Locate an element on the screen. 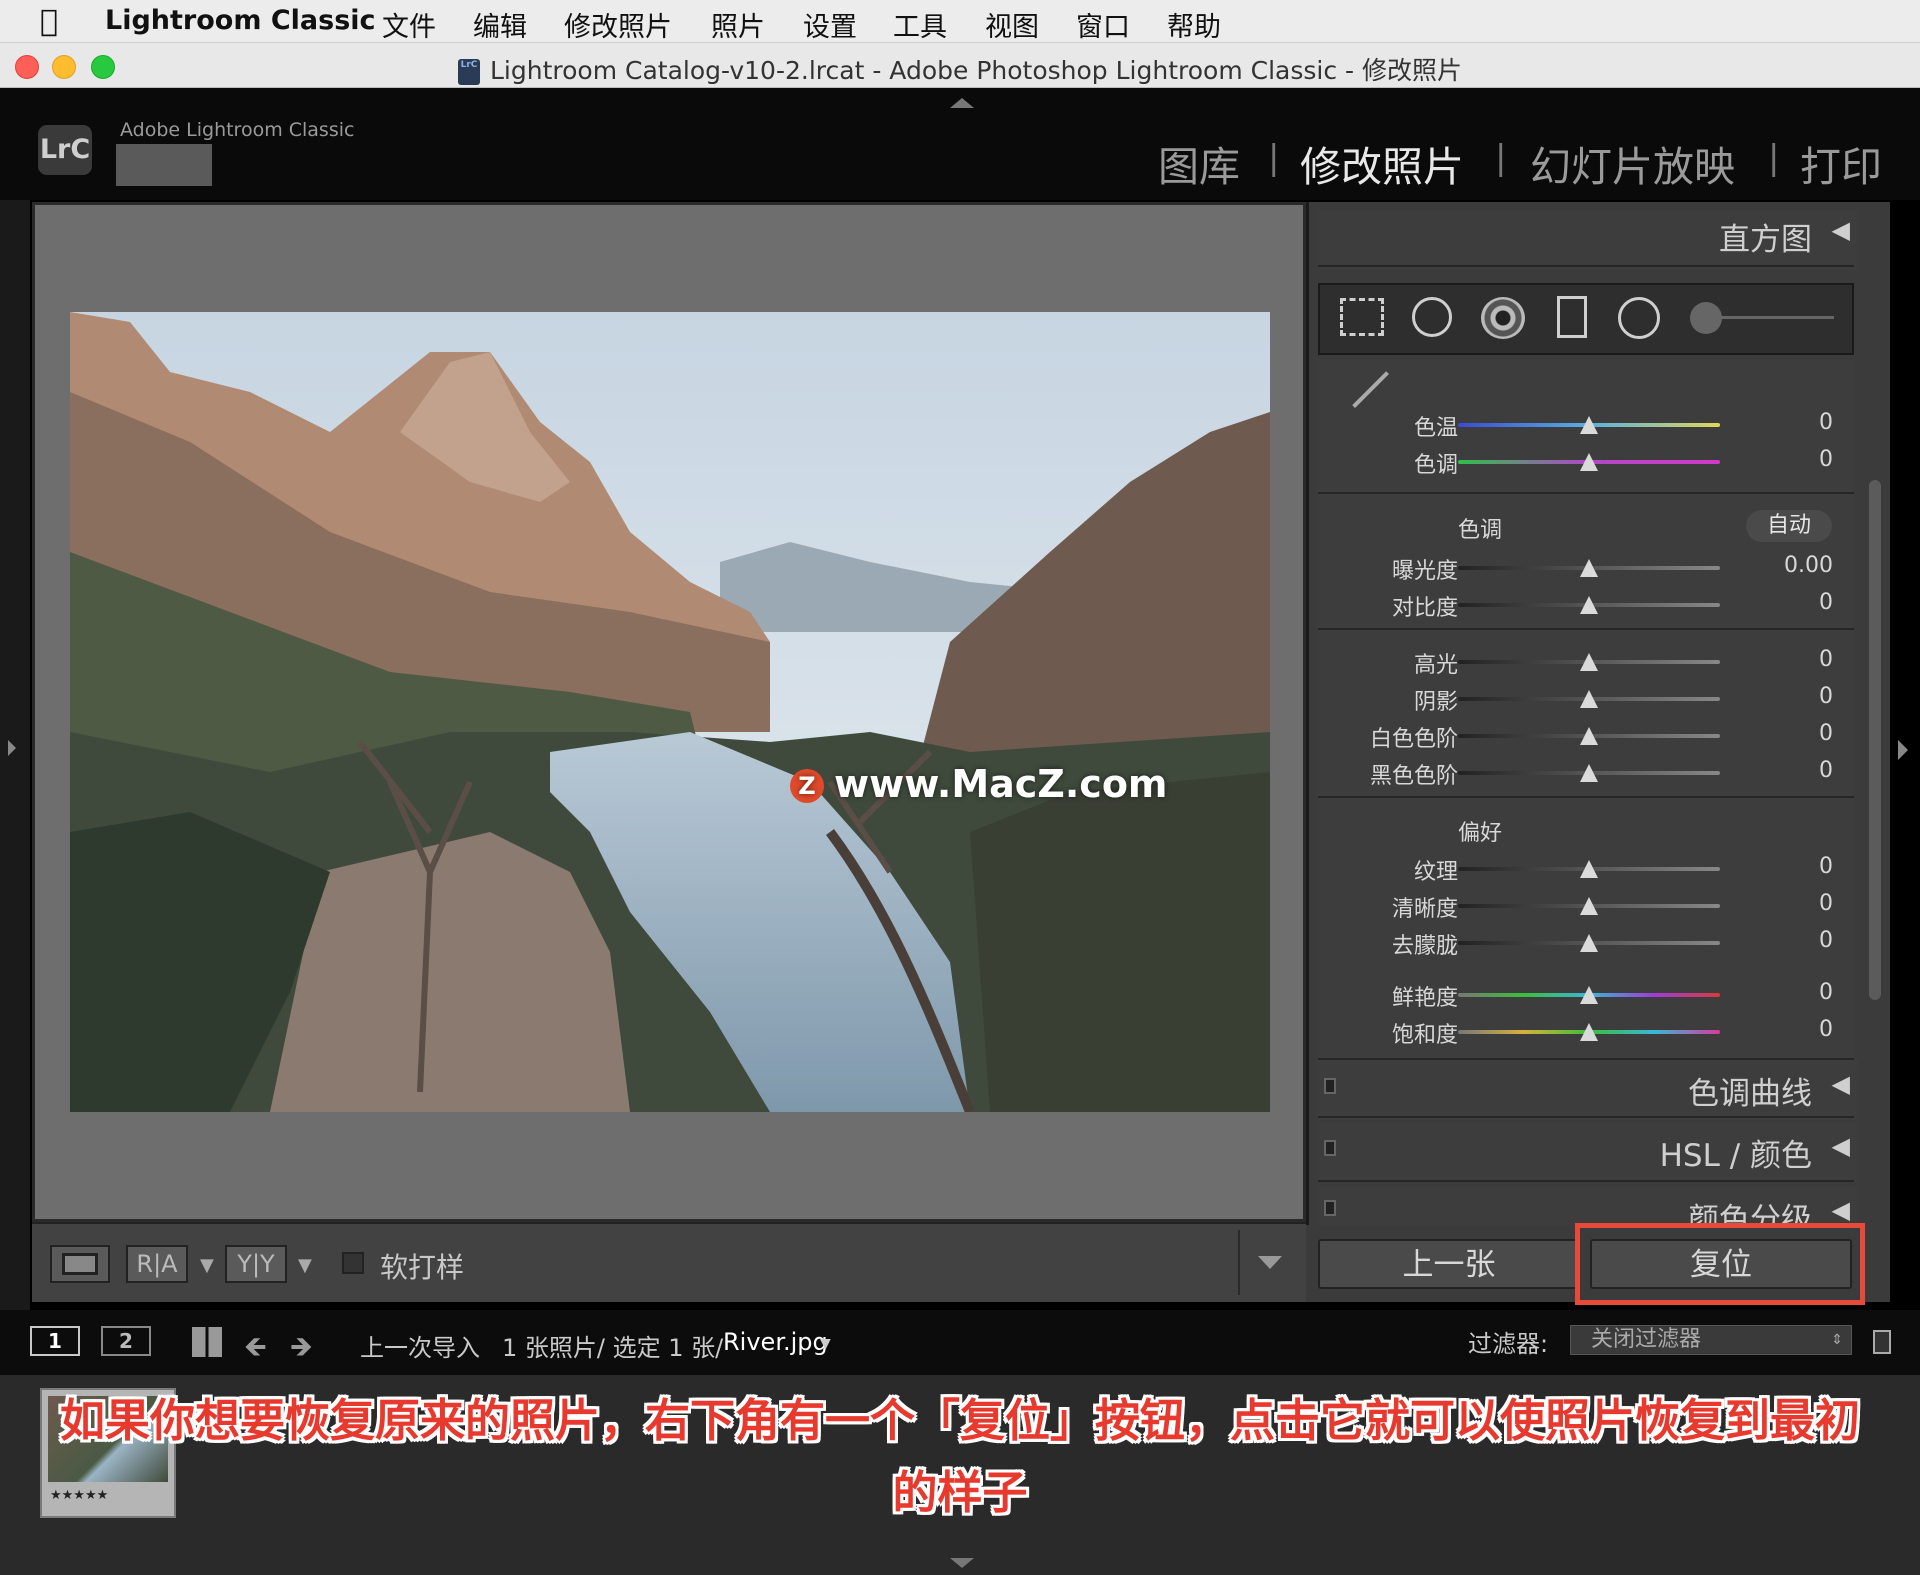 Image resolution: width=1920 pixels, height=1575 pixels. grid-view-icon is located at coordinates (207, 1342).